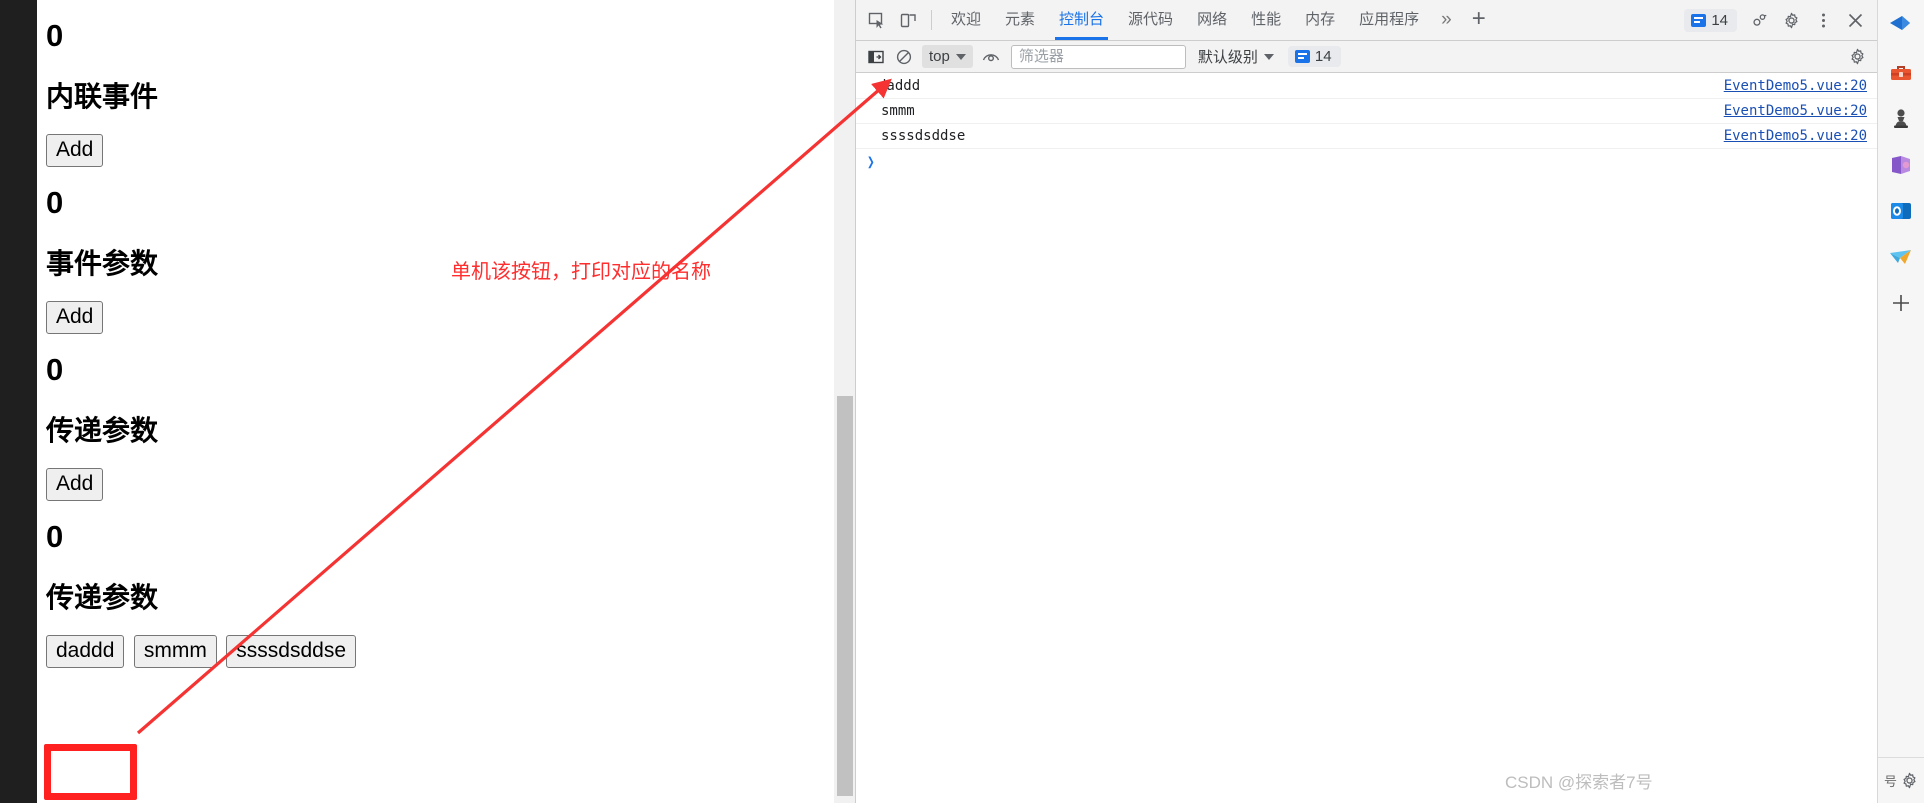 The image size is (1924, 803). Describe the element at coordinates (439, 260) in the screenshot. I see `section-event-args: 0 事件参数 Add` at that location.